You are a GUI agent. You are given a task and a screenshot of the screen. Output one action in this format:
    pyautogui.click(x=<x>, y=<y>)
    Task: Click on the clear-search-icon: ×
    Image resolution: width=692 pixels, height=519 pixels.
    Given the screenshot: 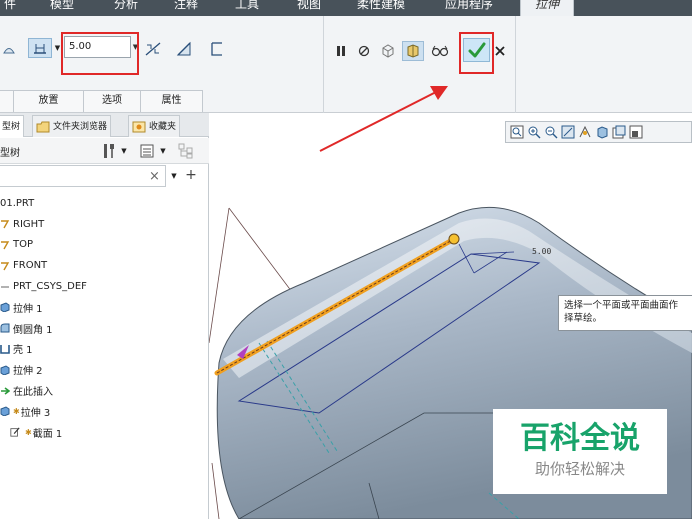 What is the action you would take?
    pyautogui.click(x=154, y=176)
    